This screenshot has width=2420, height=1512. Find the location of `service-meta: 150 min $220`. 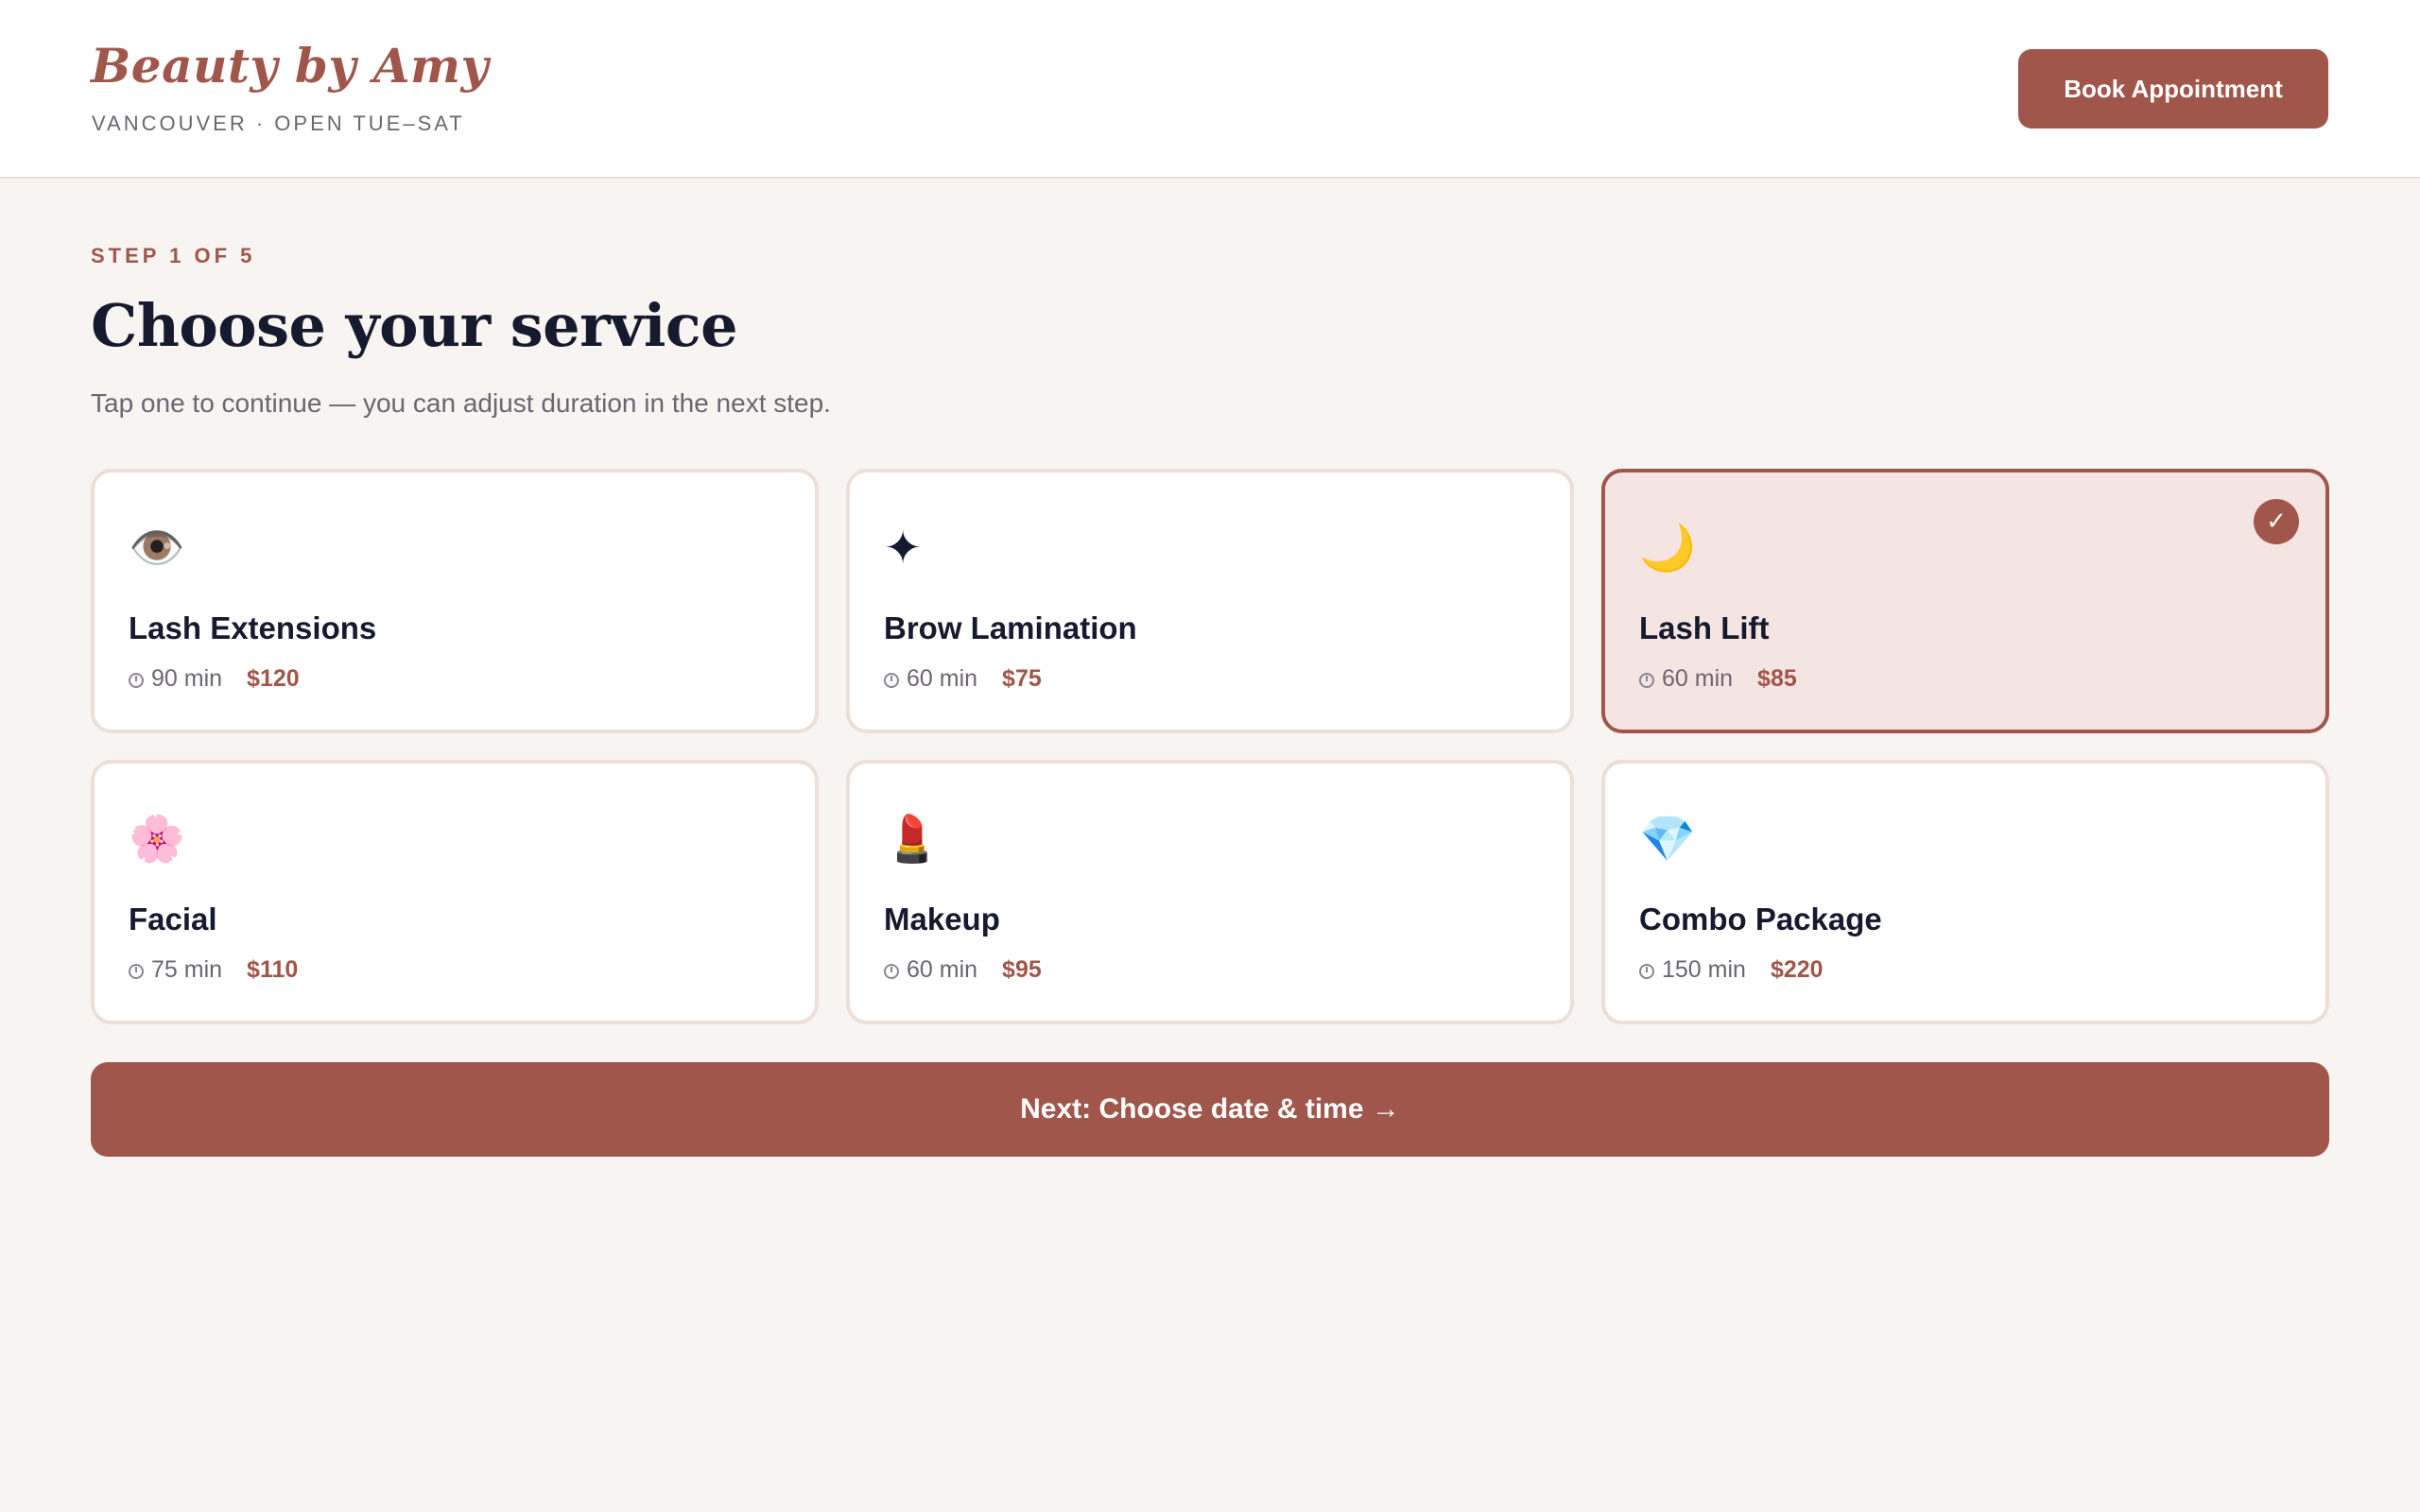

service-meta: 150 min $220 is located at coordinates (1731, 970).